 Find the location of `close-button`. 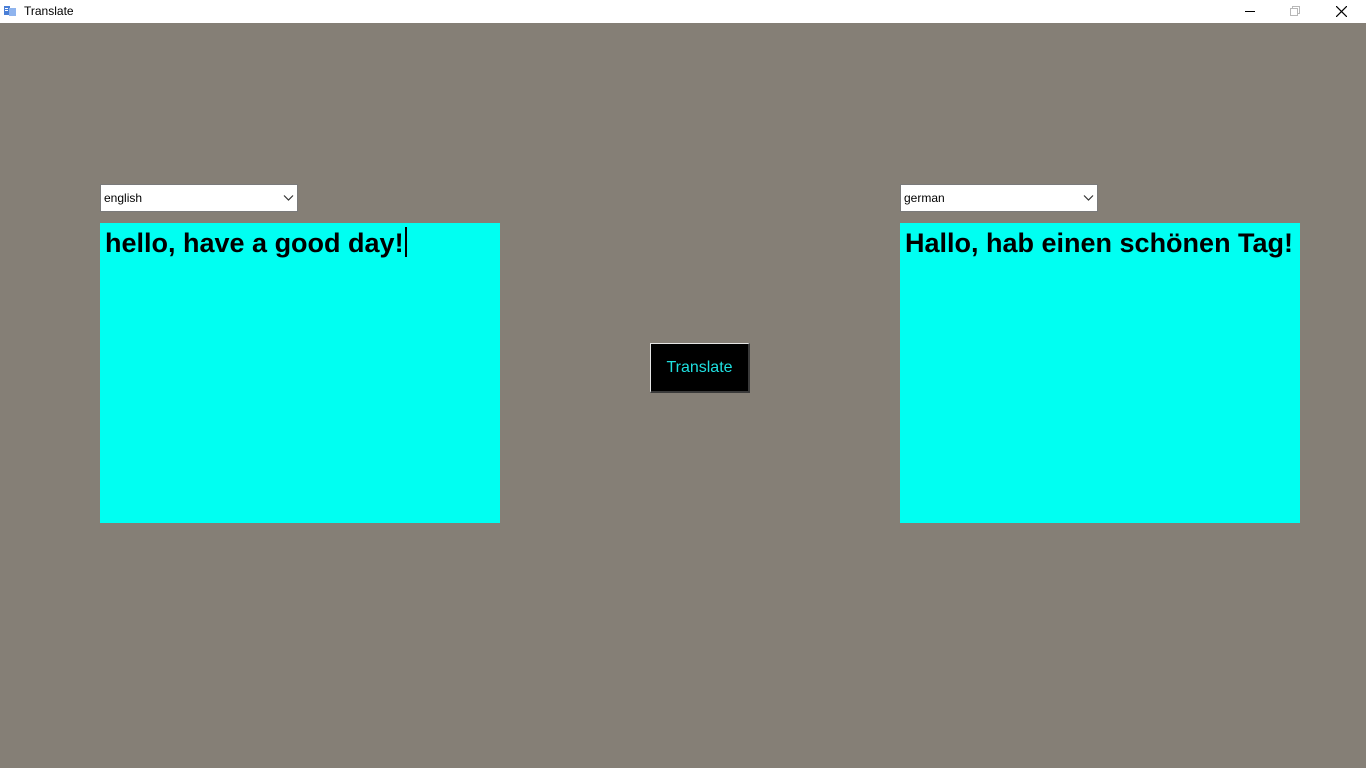

close-button is located at coordinates (1341, 11).